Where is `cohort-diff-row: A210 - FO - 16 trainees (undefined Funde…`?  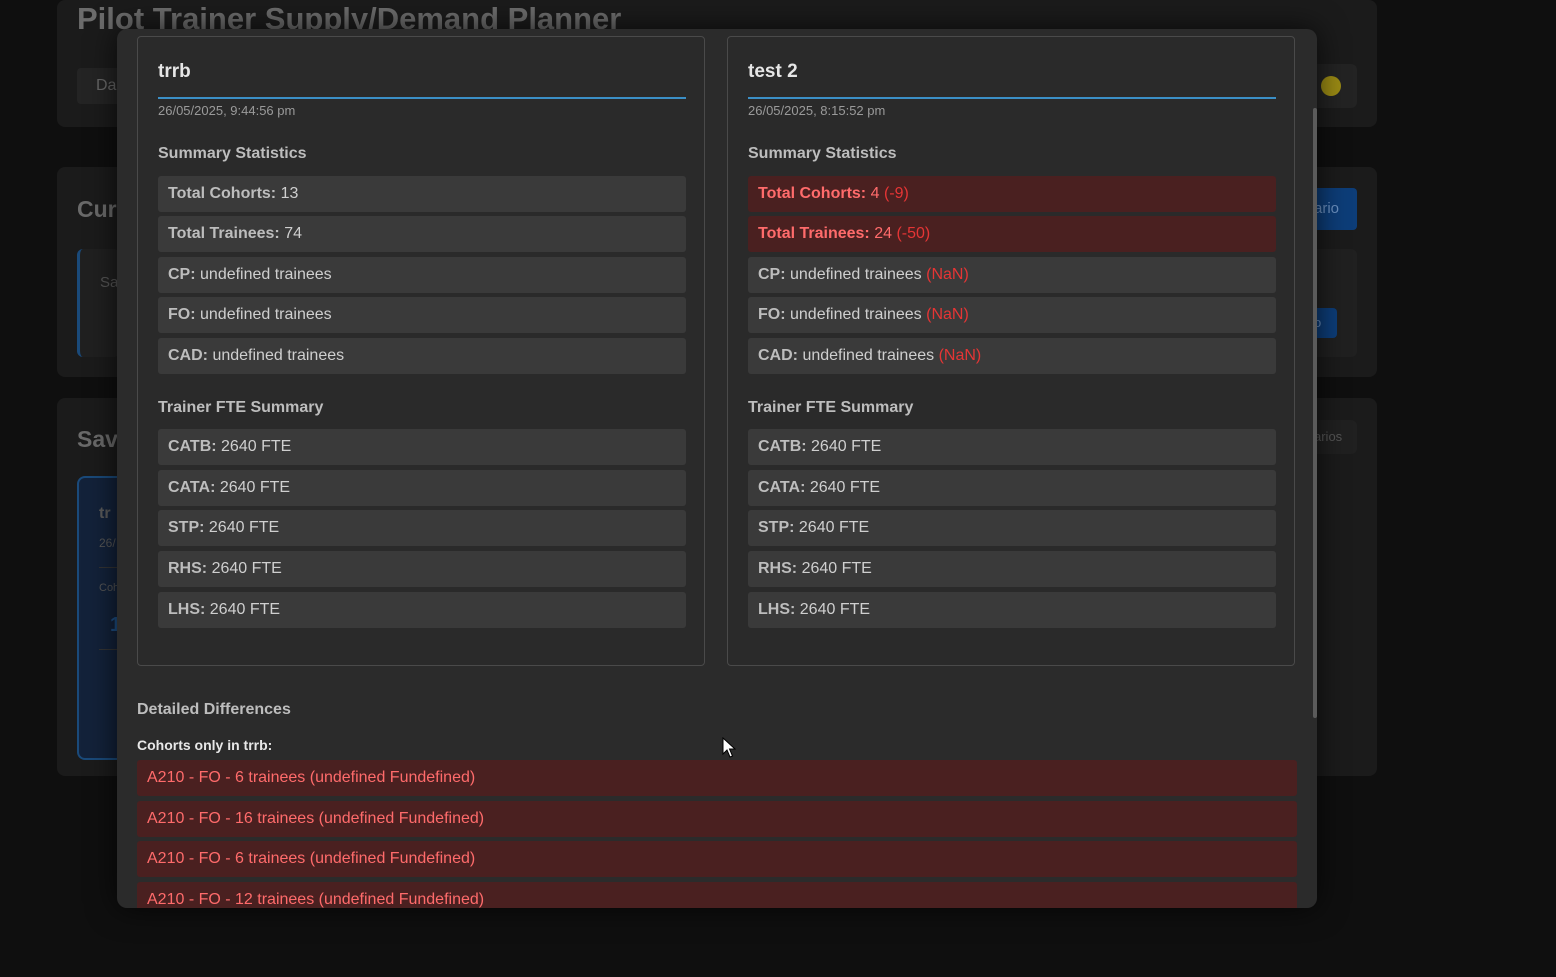
cohort-diff-row: A210 - FO - 16 trainees (undefined Funde… is located at coordinates (717, 819).